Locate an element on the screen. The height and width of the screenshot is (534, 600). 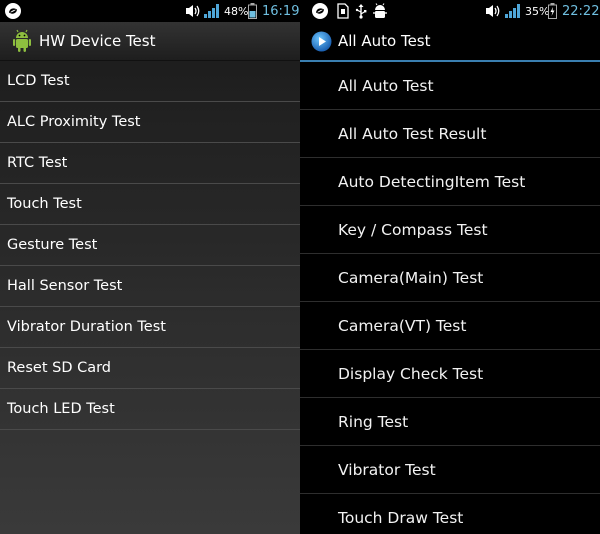
list-item: Vibrator Test is located at coordinates (450, 470).